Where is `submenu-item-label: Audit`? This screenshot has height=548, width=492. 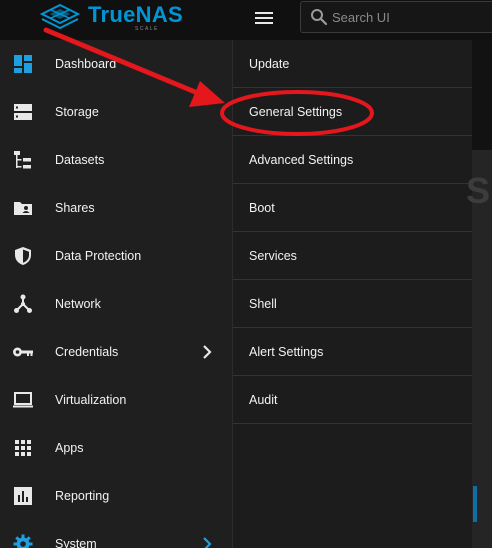
submenu-item-label: Audit is located at coordinates (263, 399).